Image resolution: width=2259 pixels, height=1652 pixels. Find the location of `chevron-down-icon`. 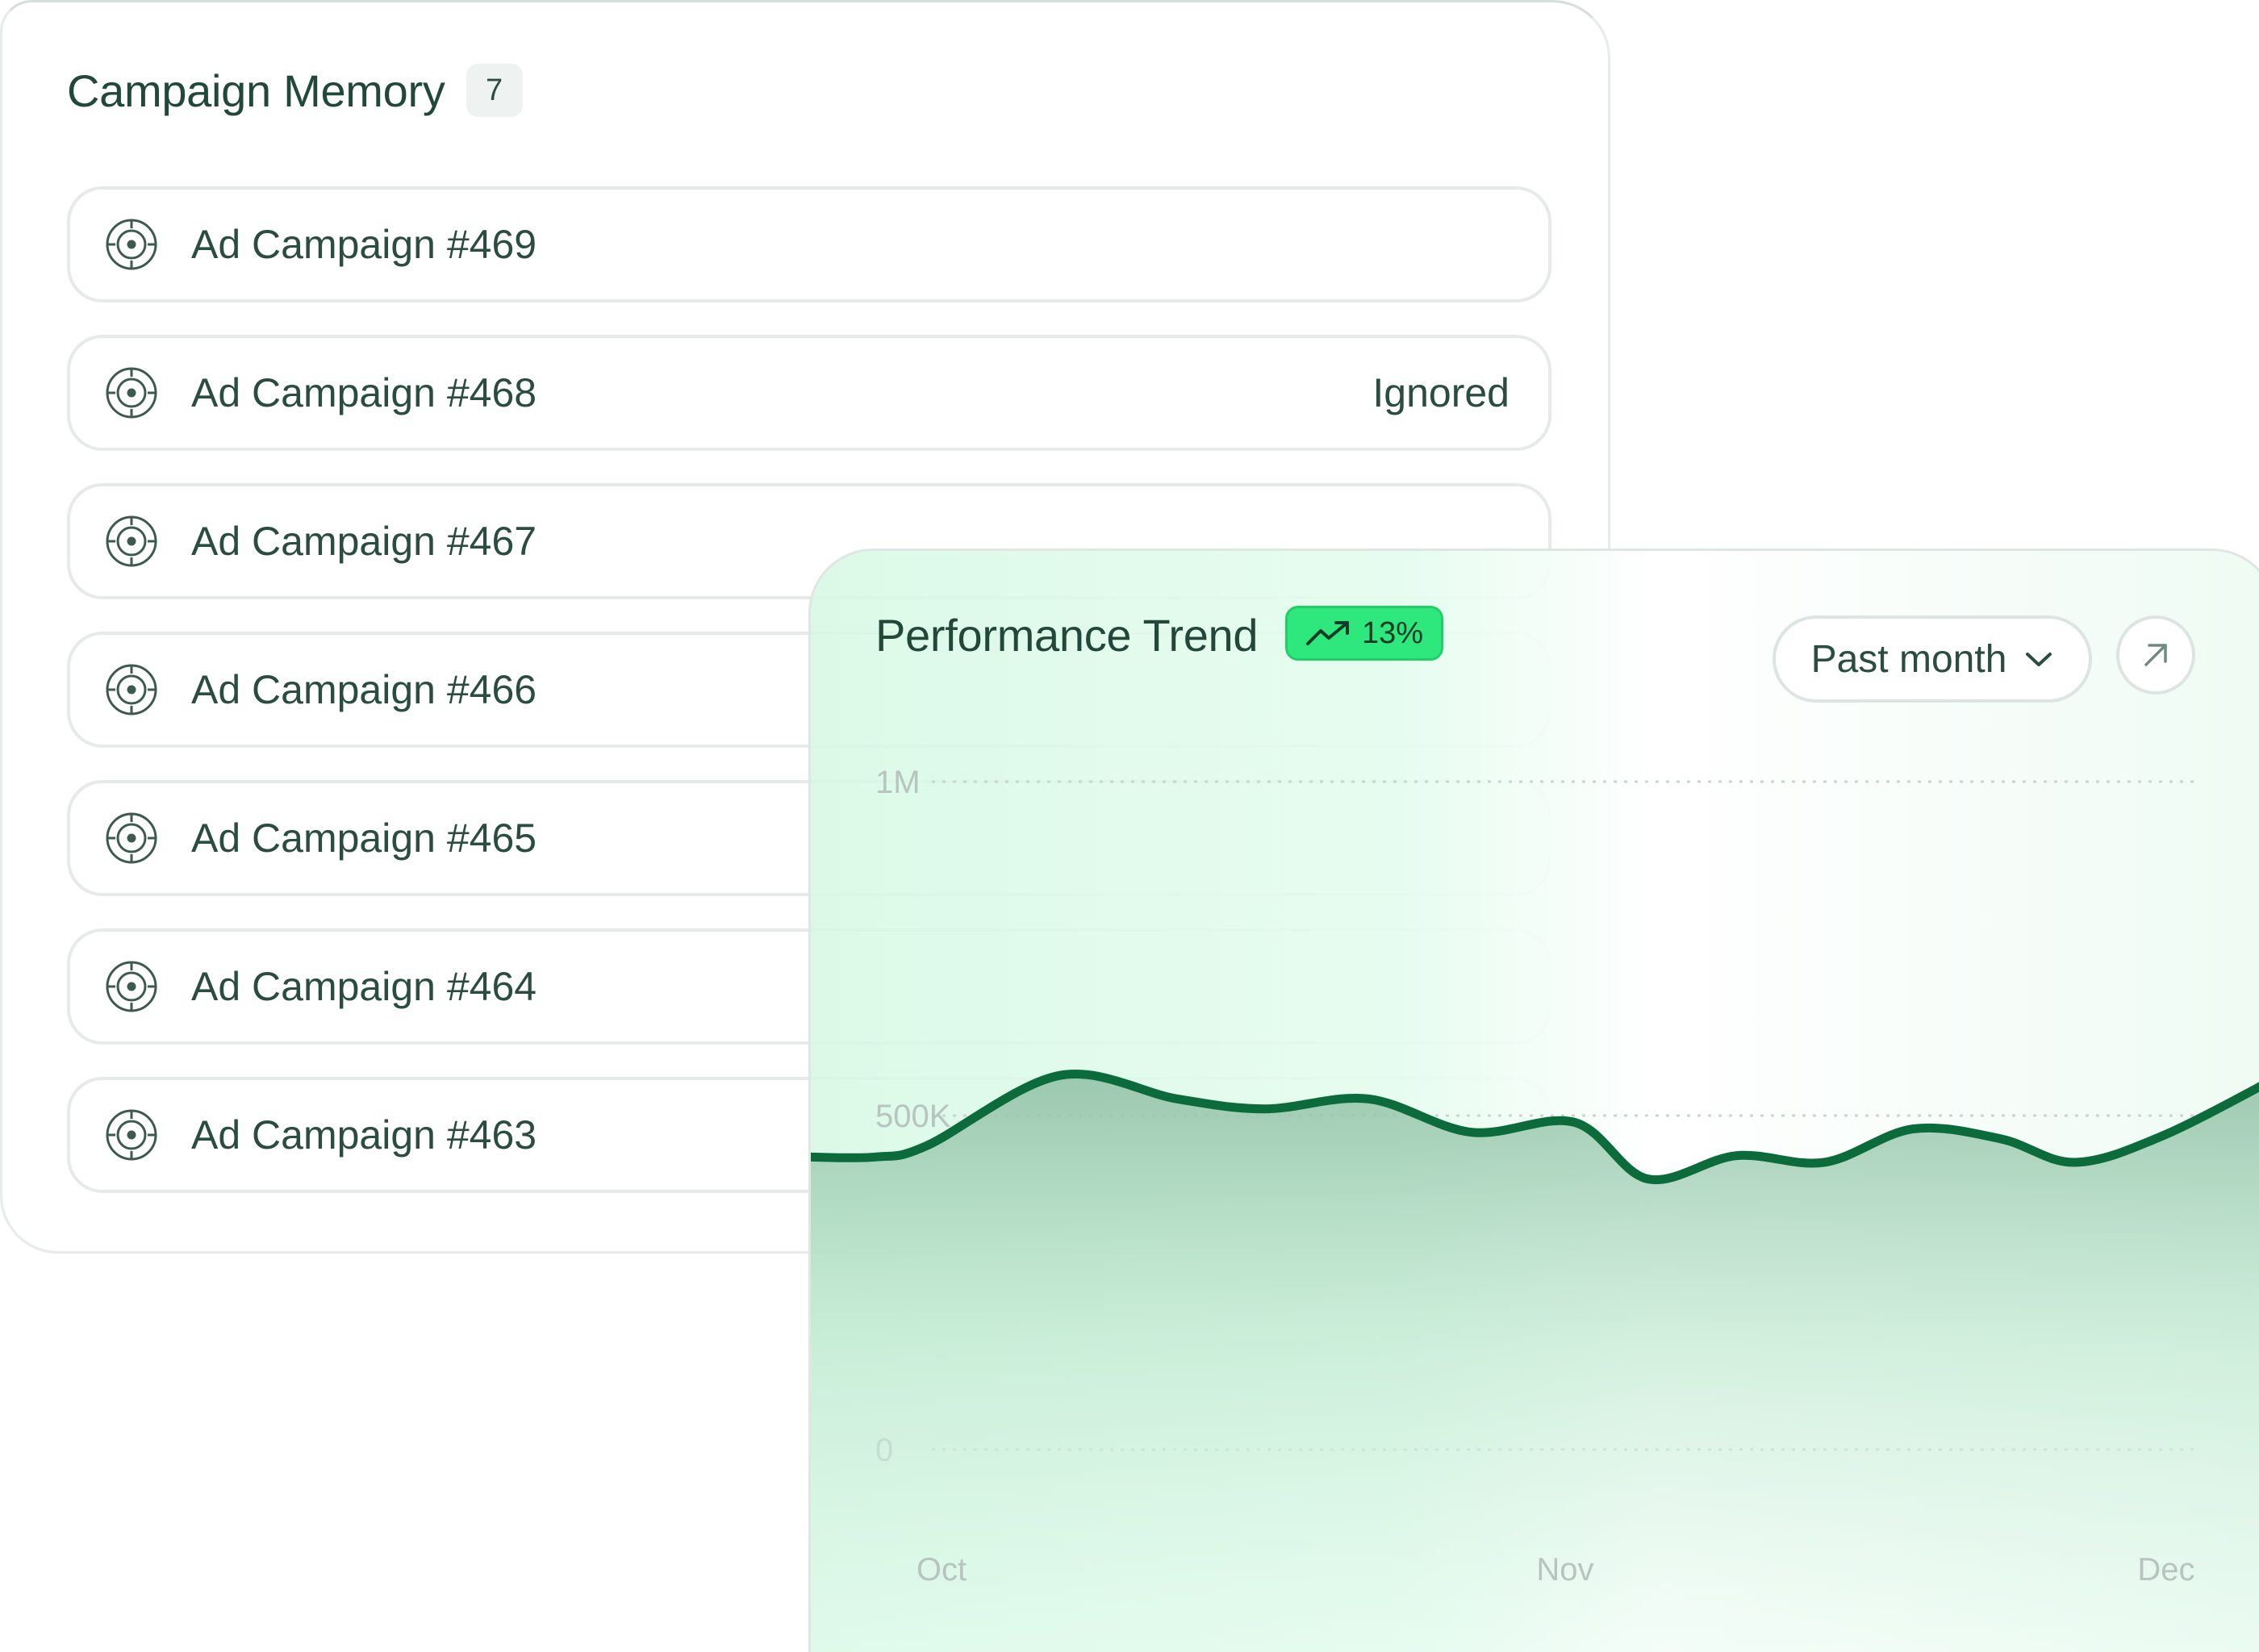

chevron-down-icon is located at coordinates (2039, 659).